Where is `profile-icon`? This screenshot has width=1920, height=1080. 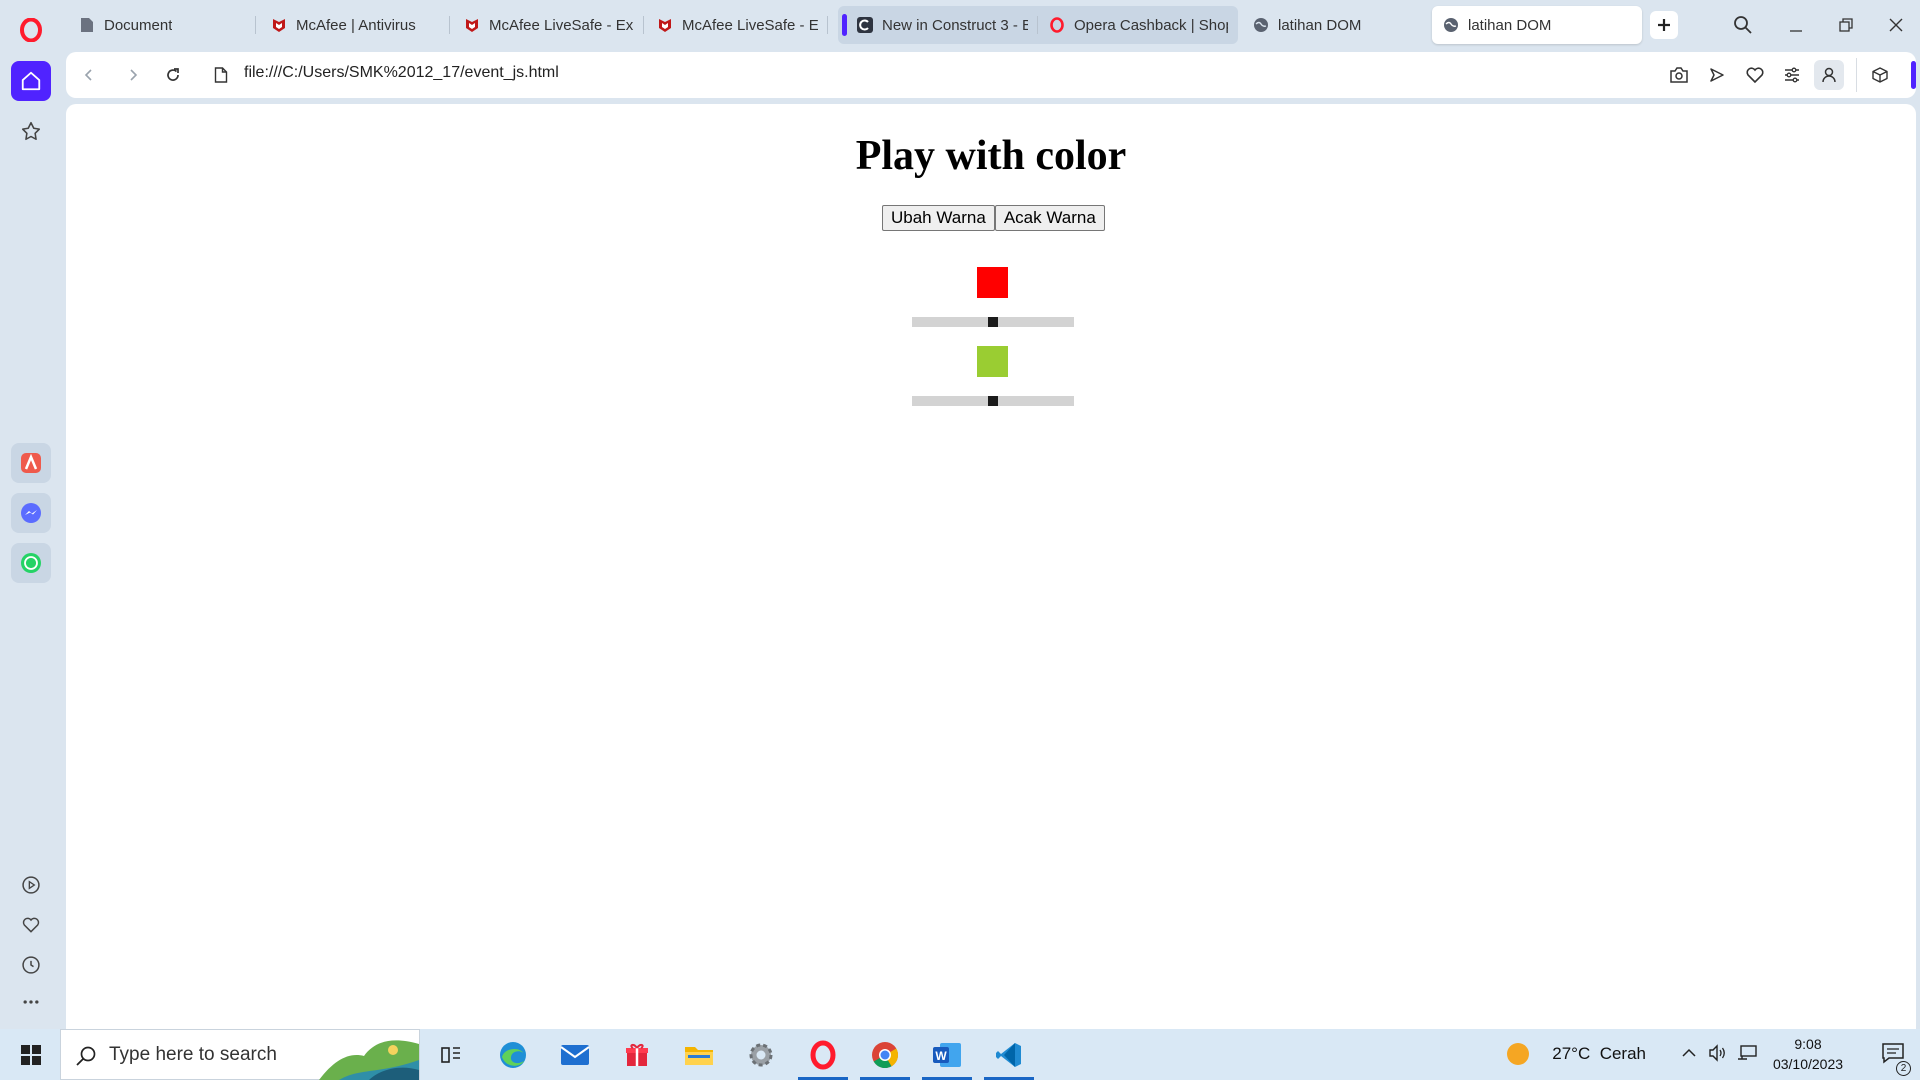
profile-icon is located at coordinates (1829, 75).